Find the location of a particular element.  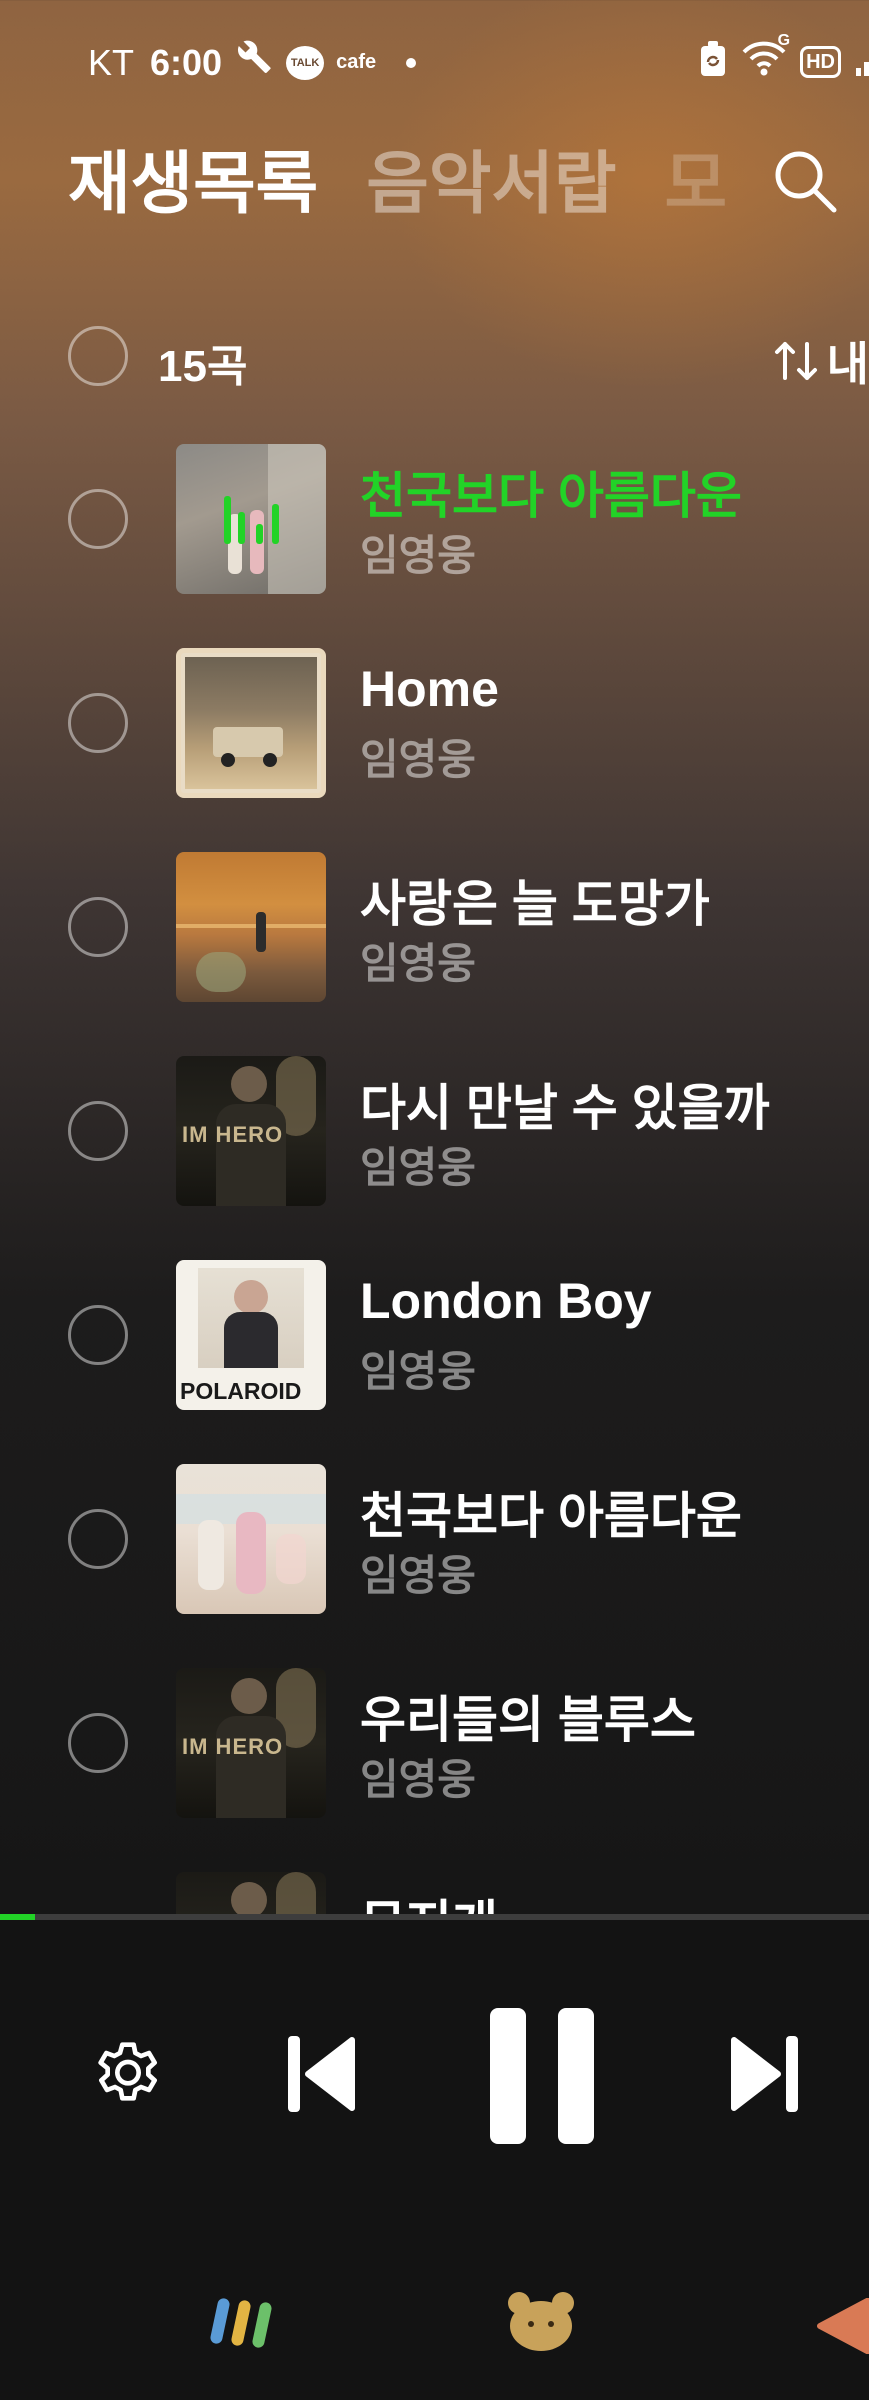

nav-more-button is located at coordinates (842, 2328).